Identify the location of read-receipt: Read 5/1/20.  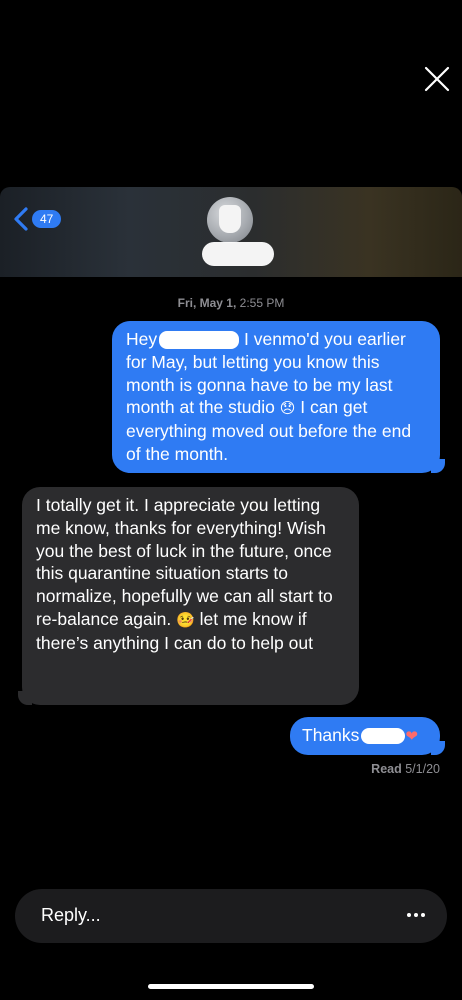
(220, 769).